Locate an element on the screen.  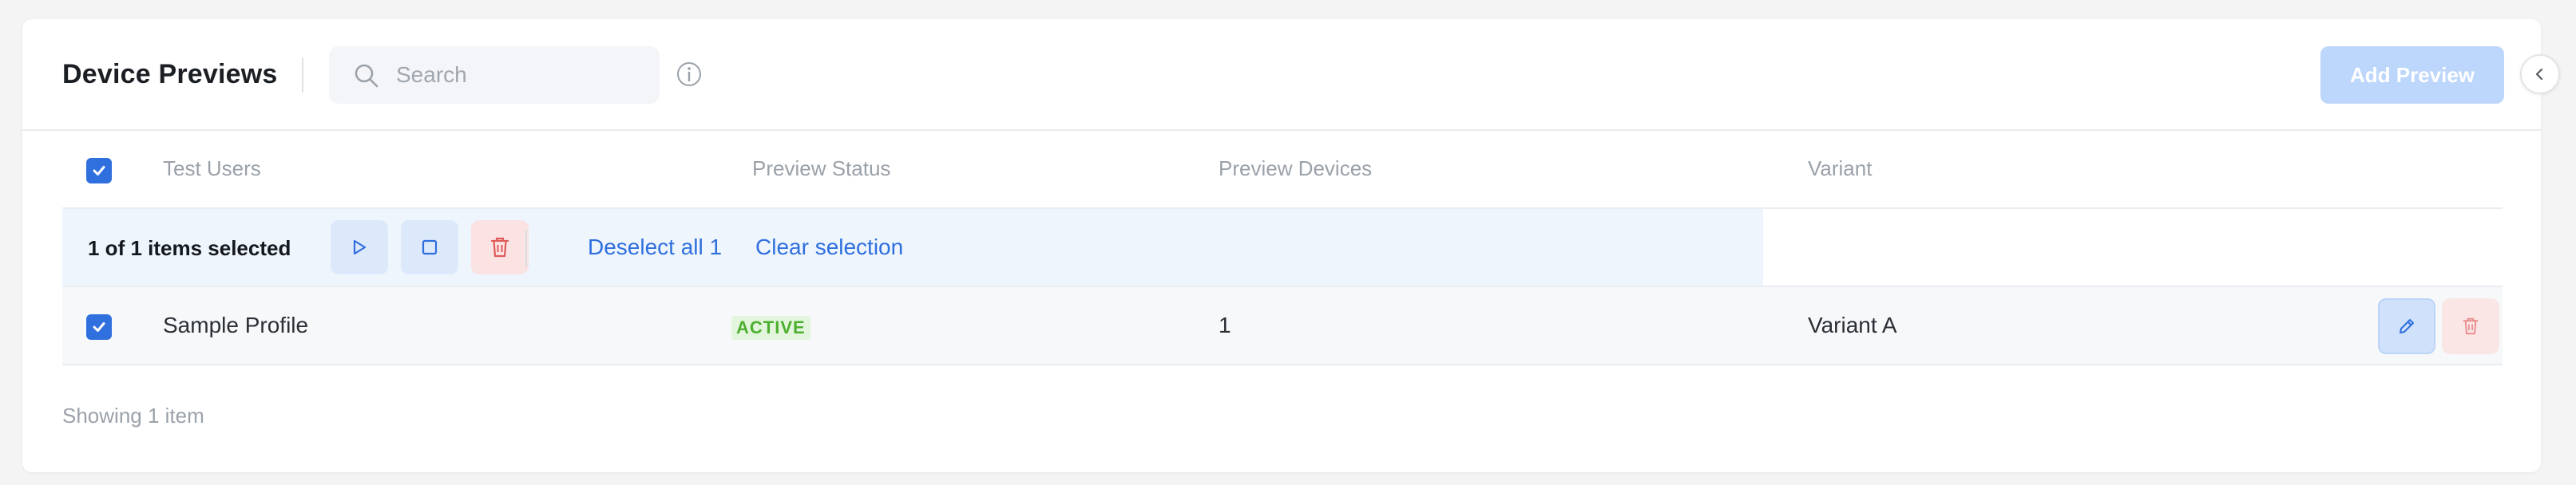
cell-preview-devices: 1 is located at coordinates (1225, 325).